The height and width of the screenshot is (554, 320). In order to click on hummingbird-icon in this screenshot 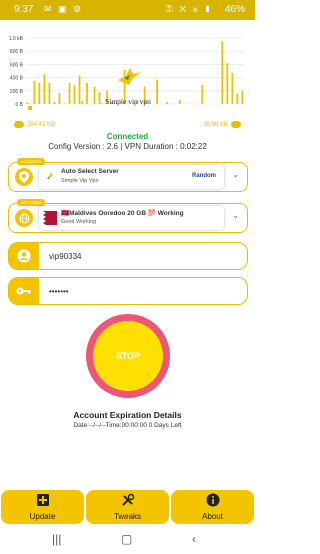, I will do `click(129, 76)`.